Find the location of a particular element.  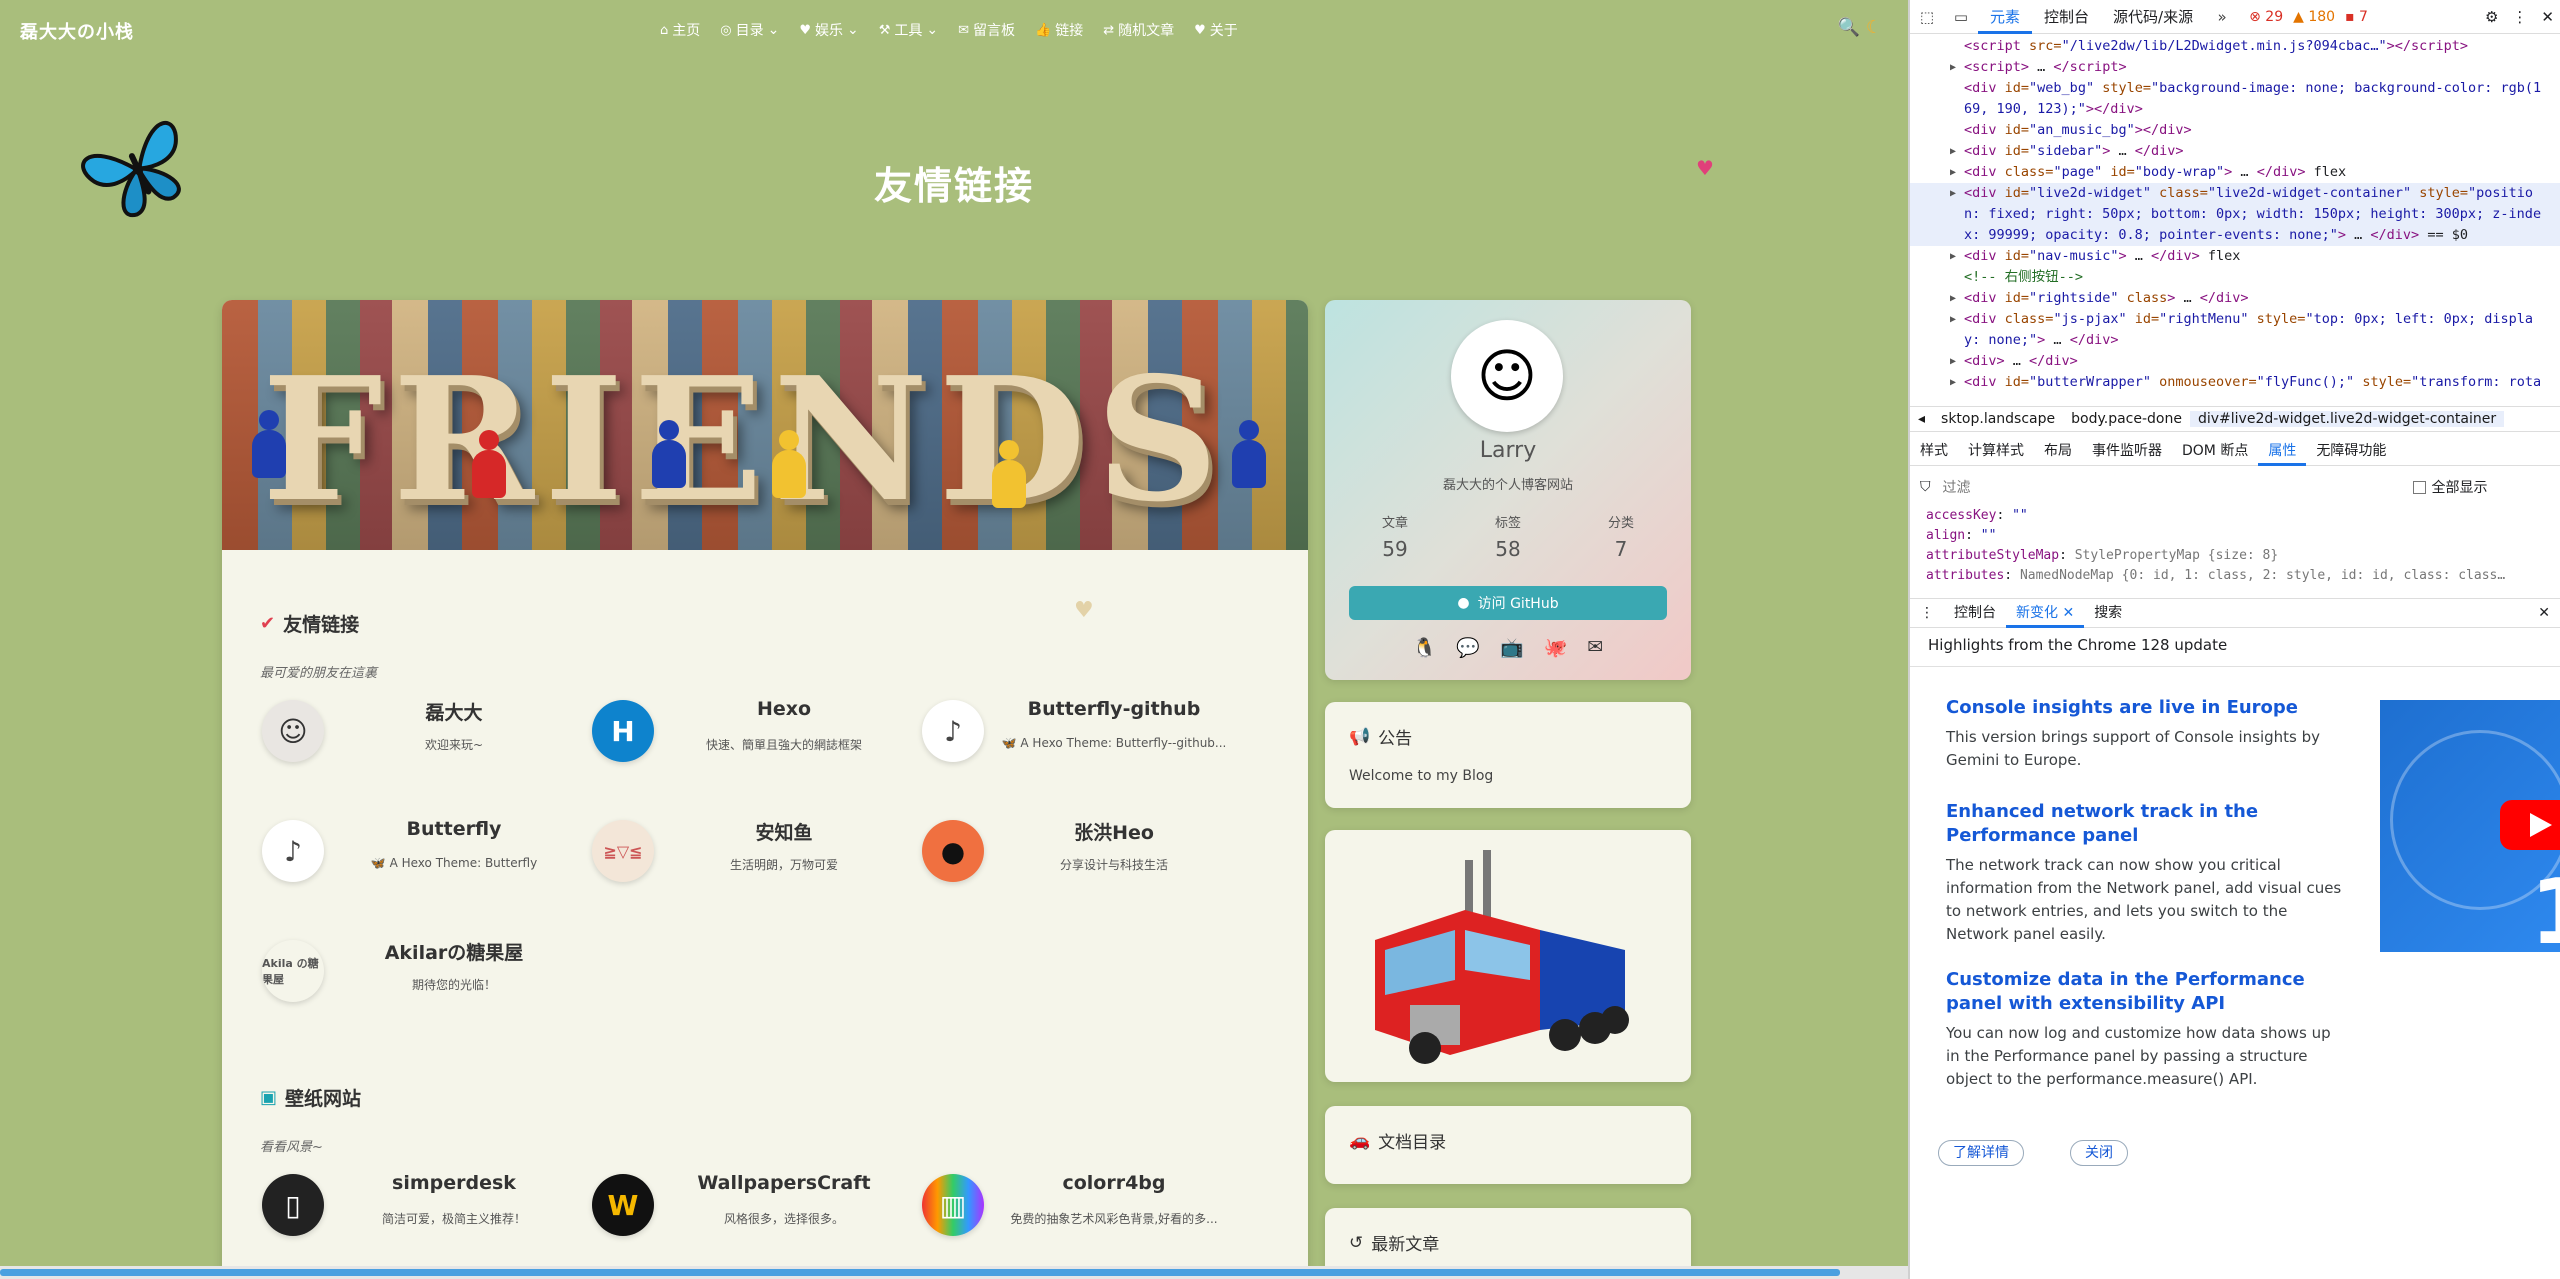

inspect-icon: ⬚ is located at coordinates (1927, 17).